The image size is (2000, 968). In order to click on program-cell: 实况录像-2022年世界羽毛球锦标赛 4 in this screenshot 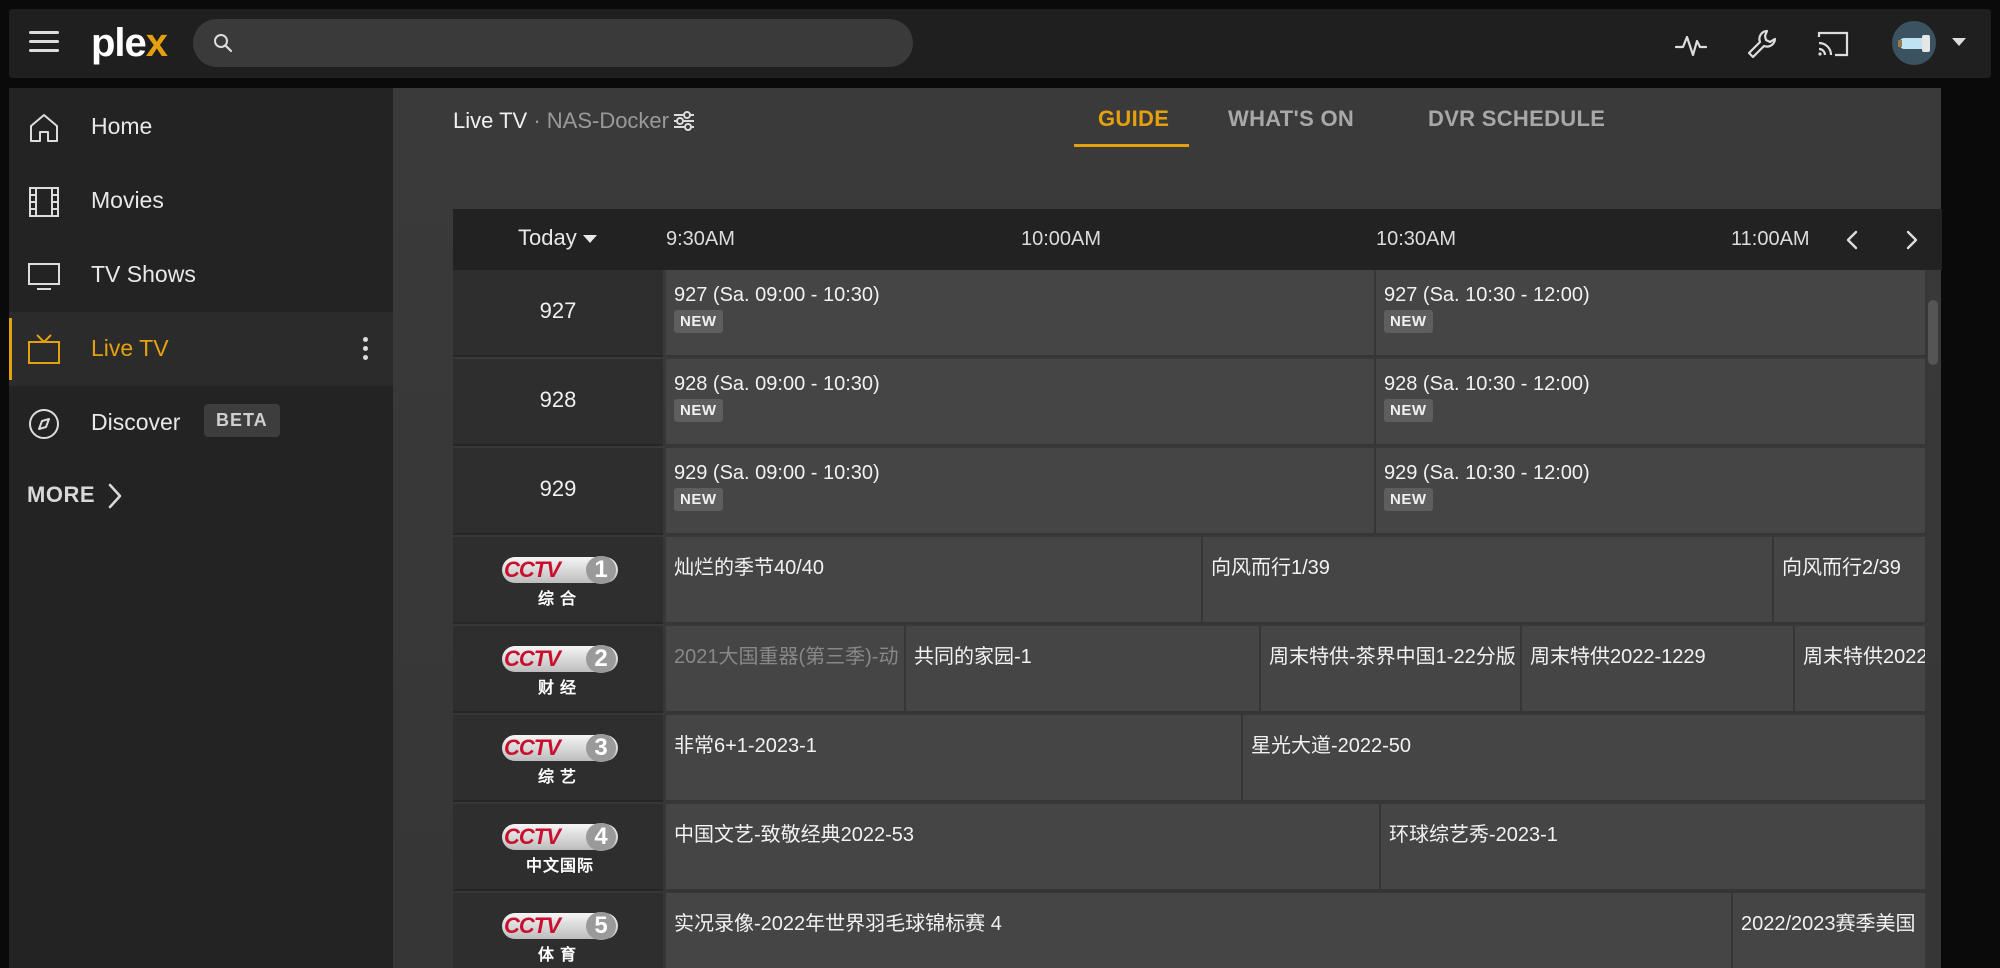, I will do `click(1199, 930)`.